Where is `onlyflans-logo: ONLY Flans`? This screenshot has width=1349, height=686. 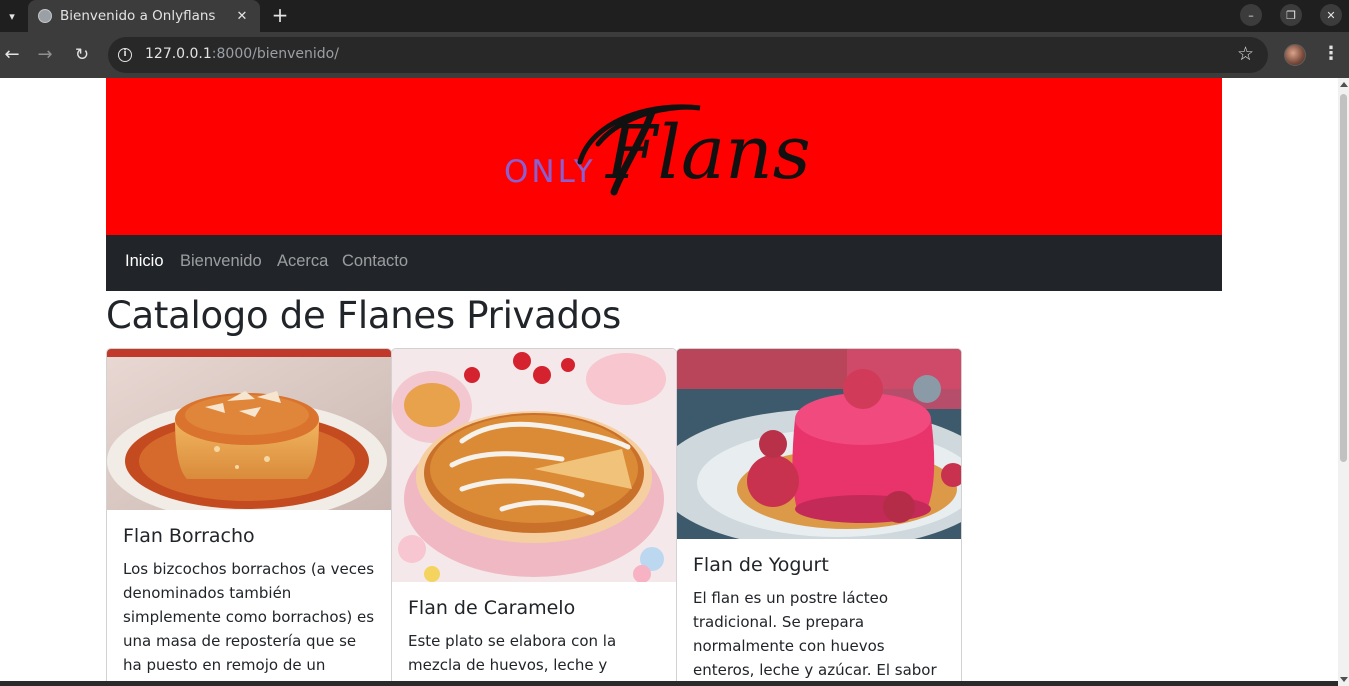
onlyflans-logo: ONLY Flans is located at coordinates (667, 150).